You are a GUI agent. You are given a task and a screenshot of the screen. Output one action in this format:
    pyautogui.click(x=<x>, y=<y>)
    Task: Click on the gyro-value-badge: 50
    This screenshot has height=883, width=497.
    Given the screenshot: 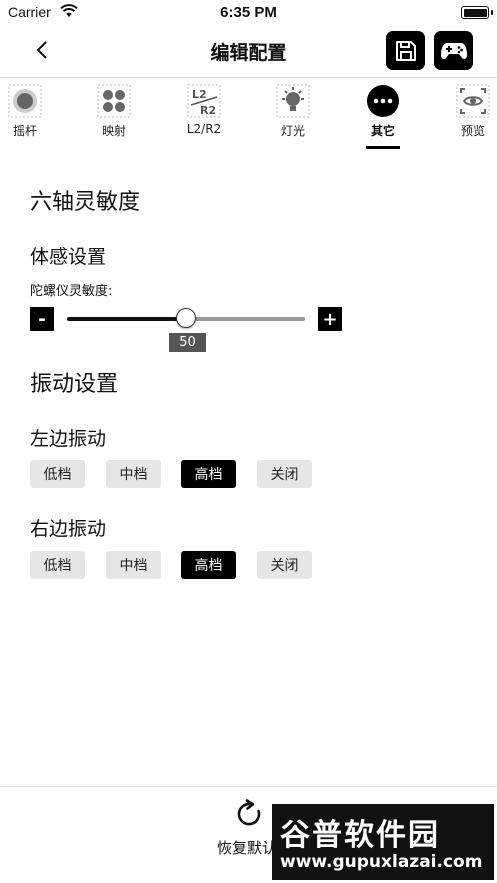 What is the action you would take?
    pyautogui.click(x=187, y=342)
    